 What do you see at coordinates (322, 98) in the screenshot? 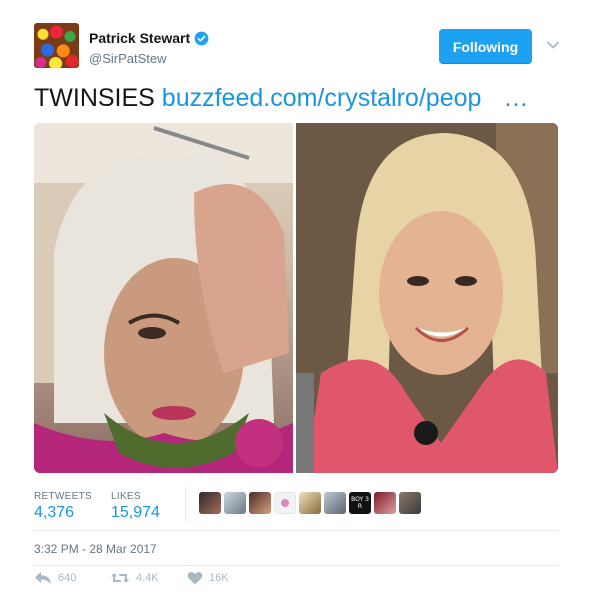
I see `tweet-link: buzzfeed.com/crystalro/peop` at bounding box center [322, 98].